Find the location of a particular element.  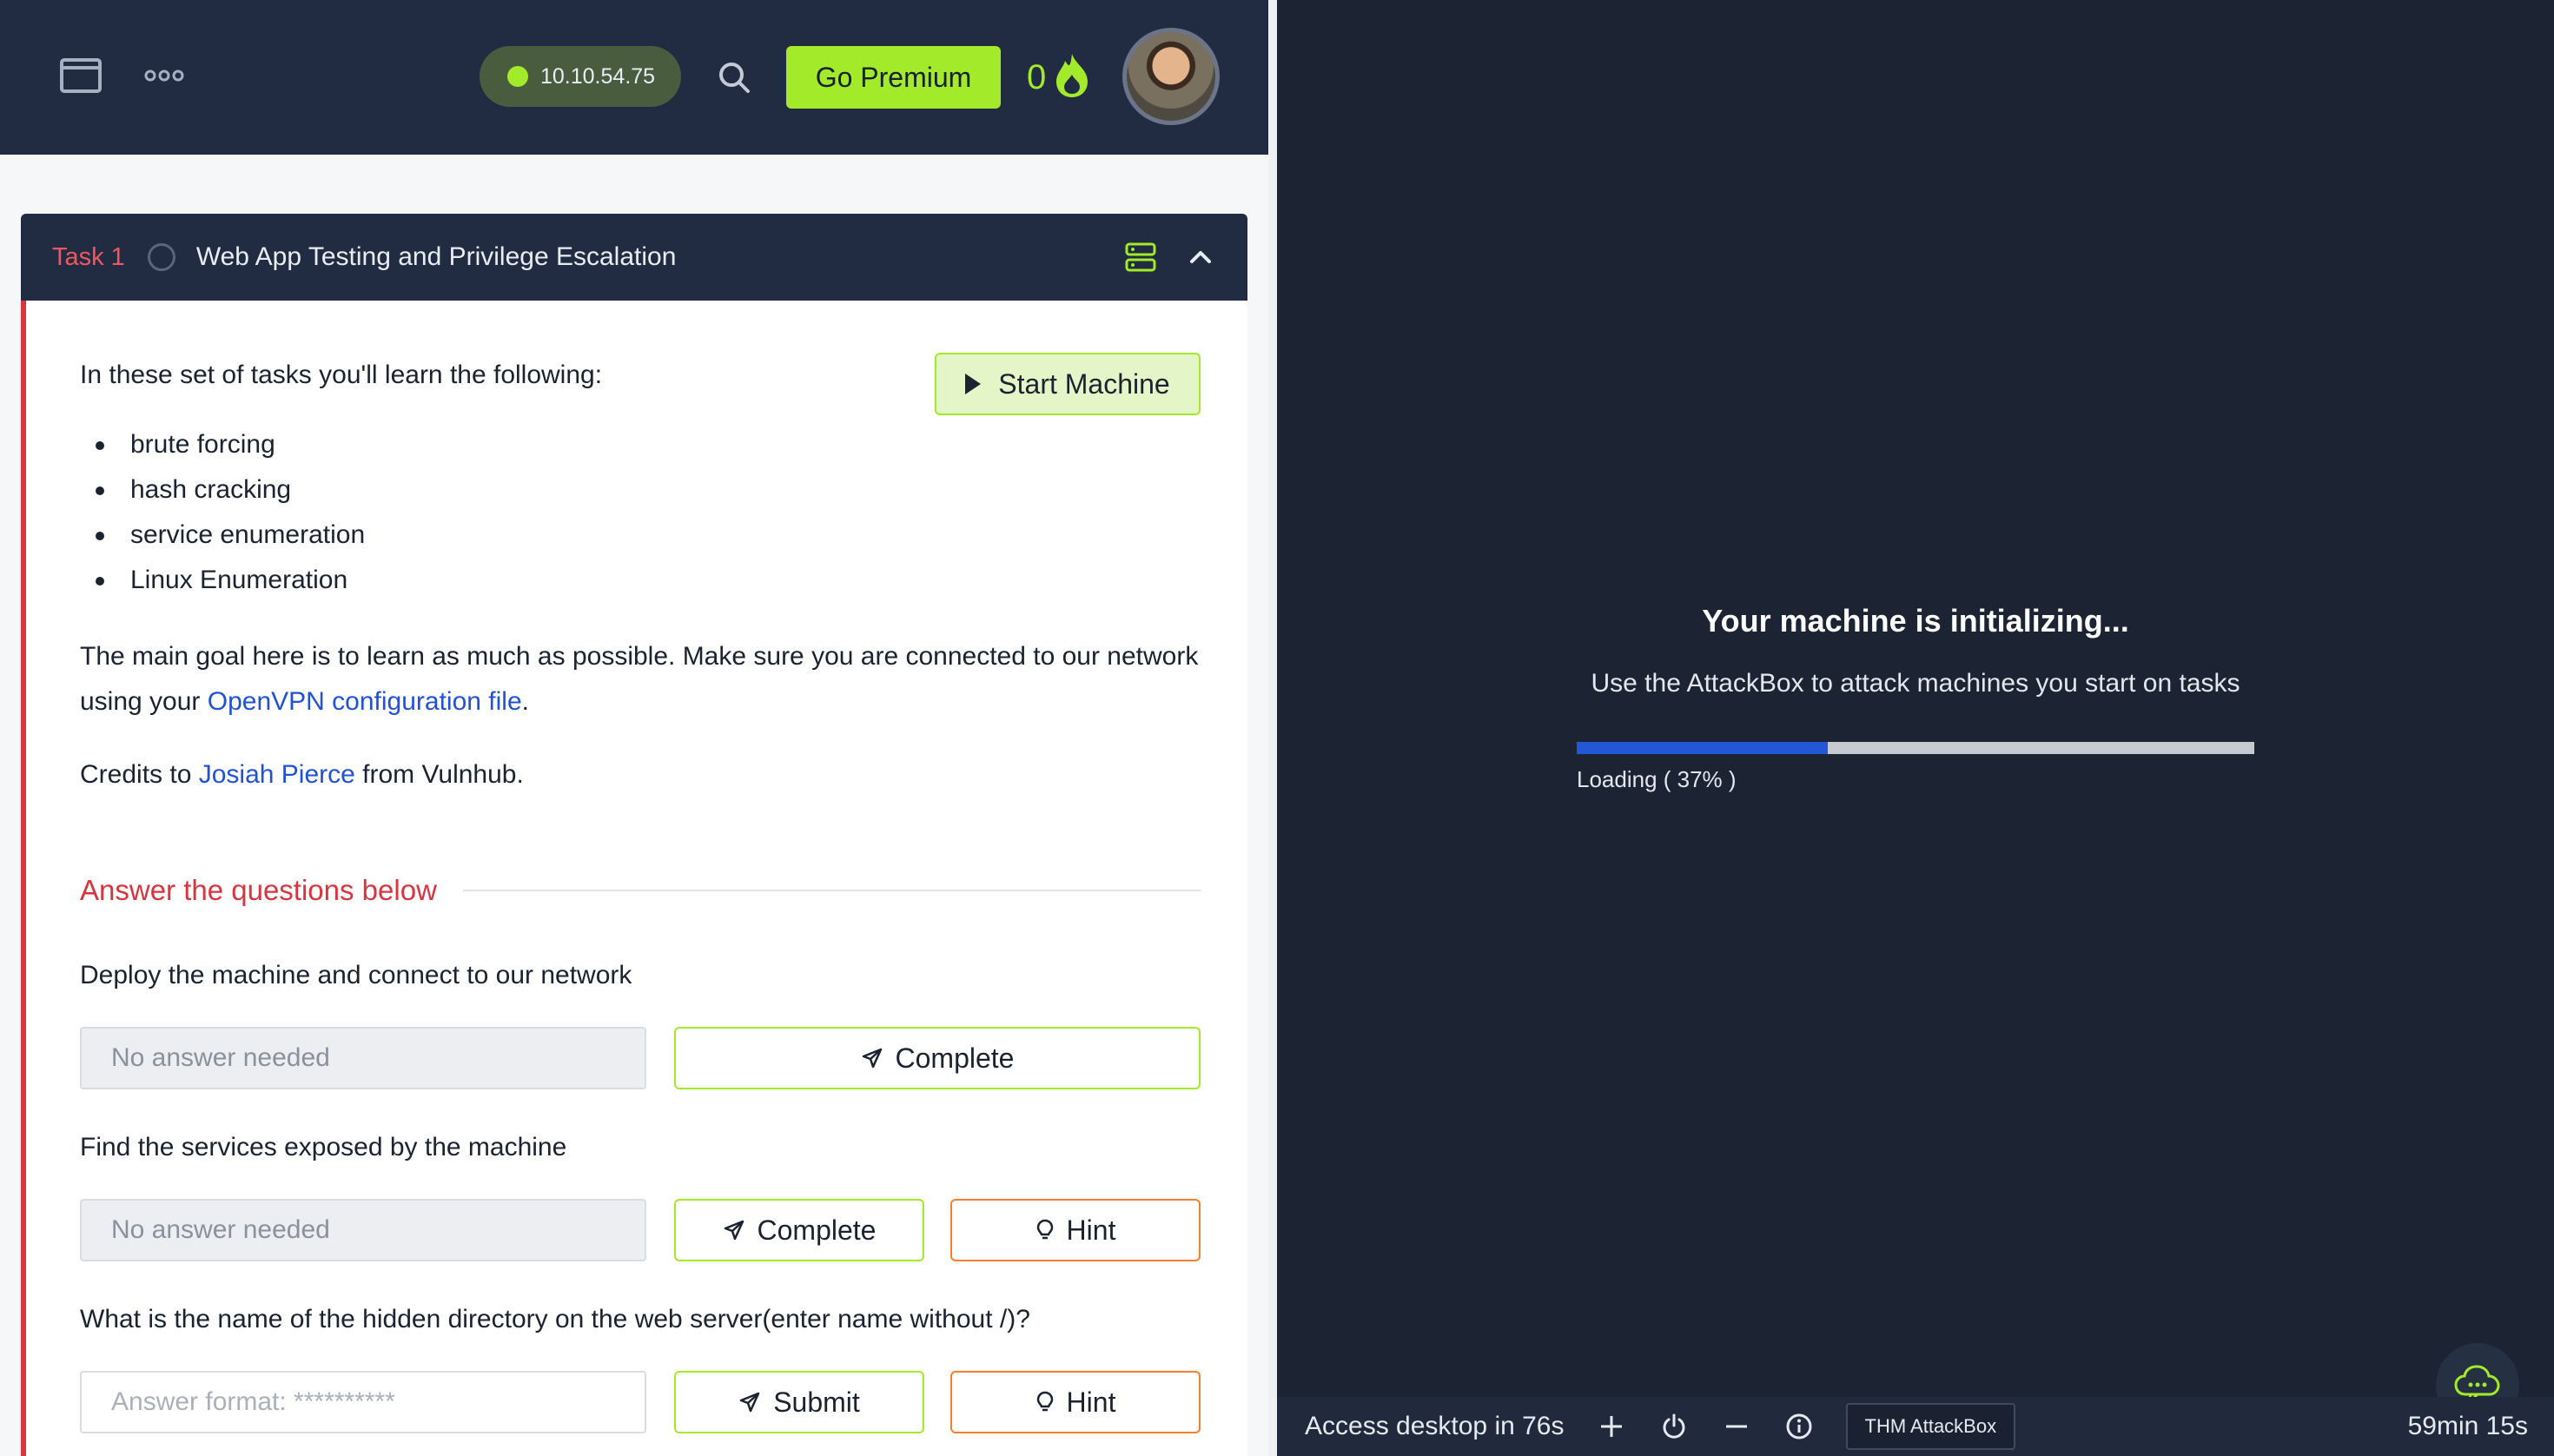

start-machine-label: Start Machine is located at coordinates (1084, 383).